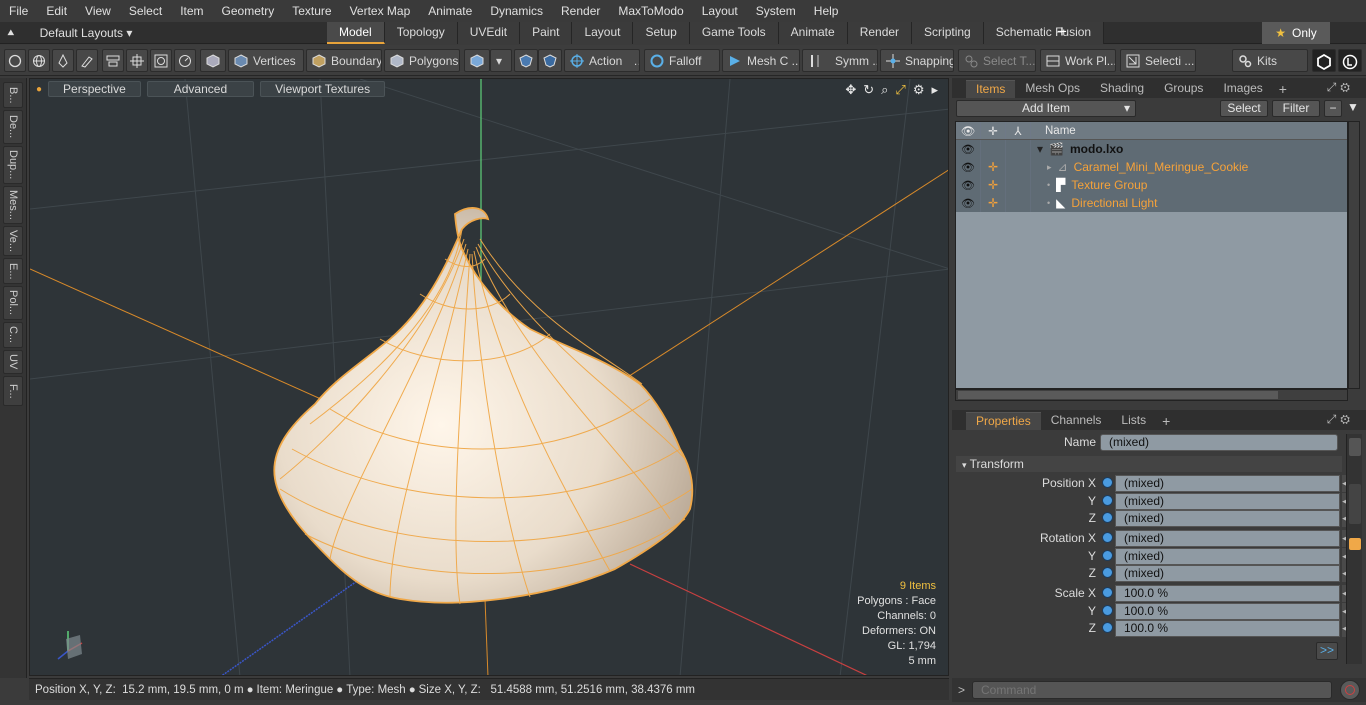  Describe the element at coordinates (1227, 593) in the screenshot. I see `scale-x-field: 100.0 %` at that location.